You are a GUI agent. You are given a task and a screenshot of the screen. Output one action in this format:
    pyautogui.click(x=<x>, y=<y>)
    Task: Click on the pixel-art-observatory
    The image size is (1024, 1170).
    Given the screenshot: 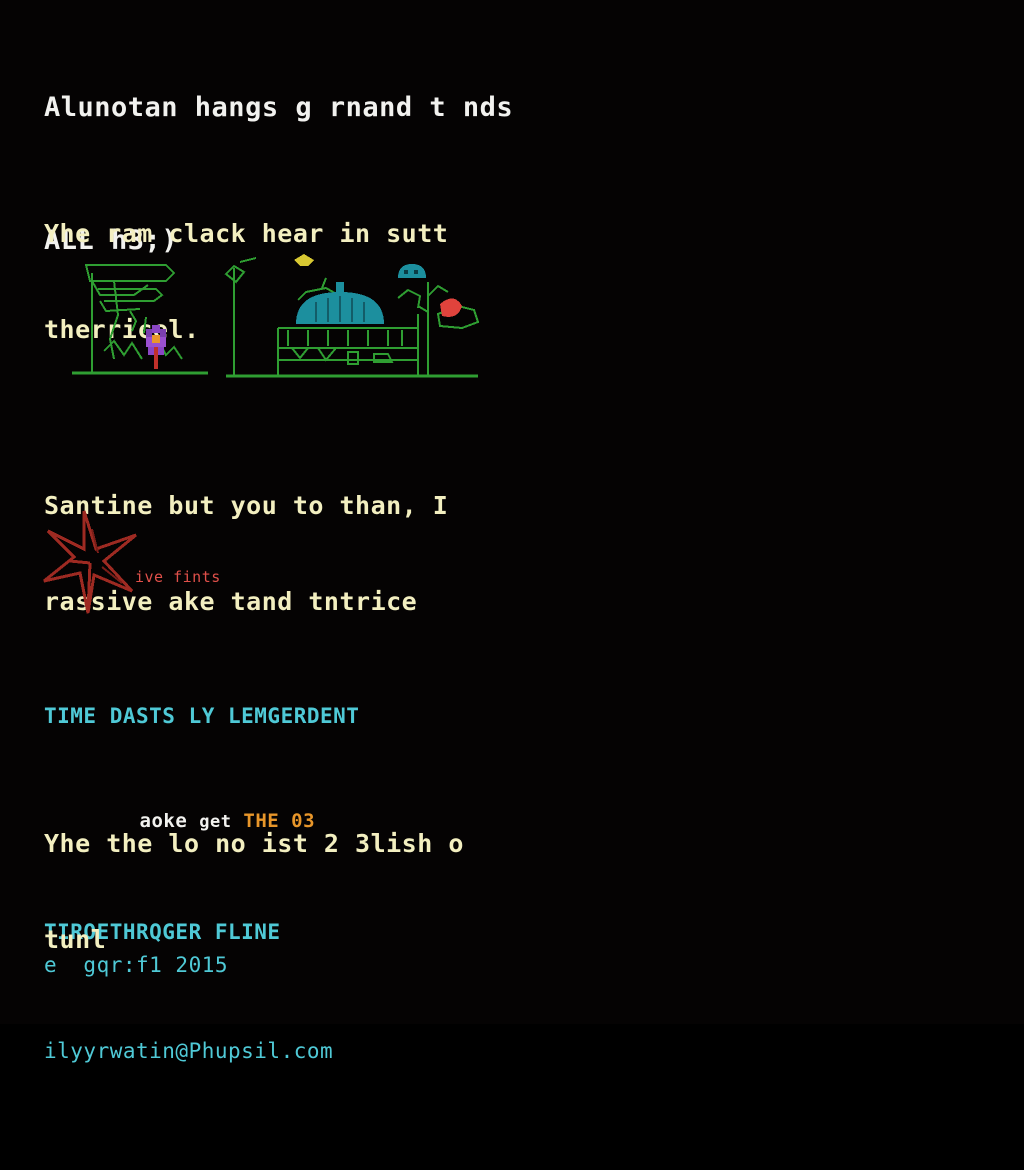 What is the action you would take?
    pyautogui.click(x=352, y=316)
    